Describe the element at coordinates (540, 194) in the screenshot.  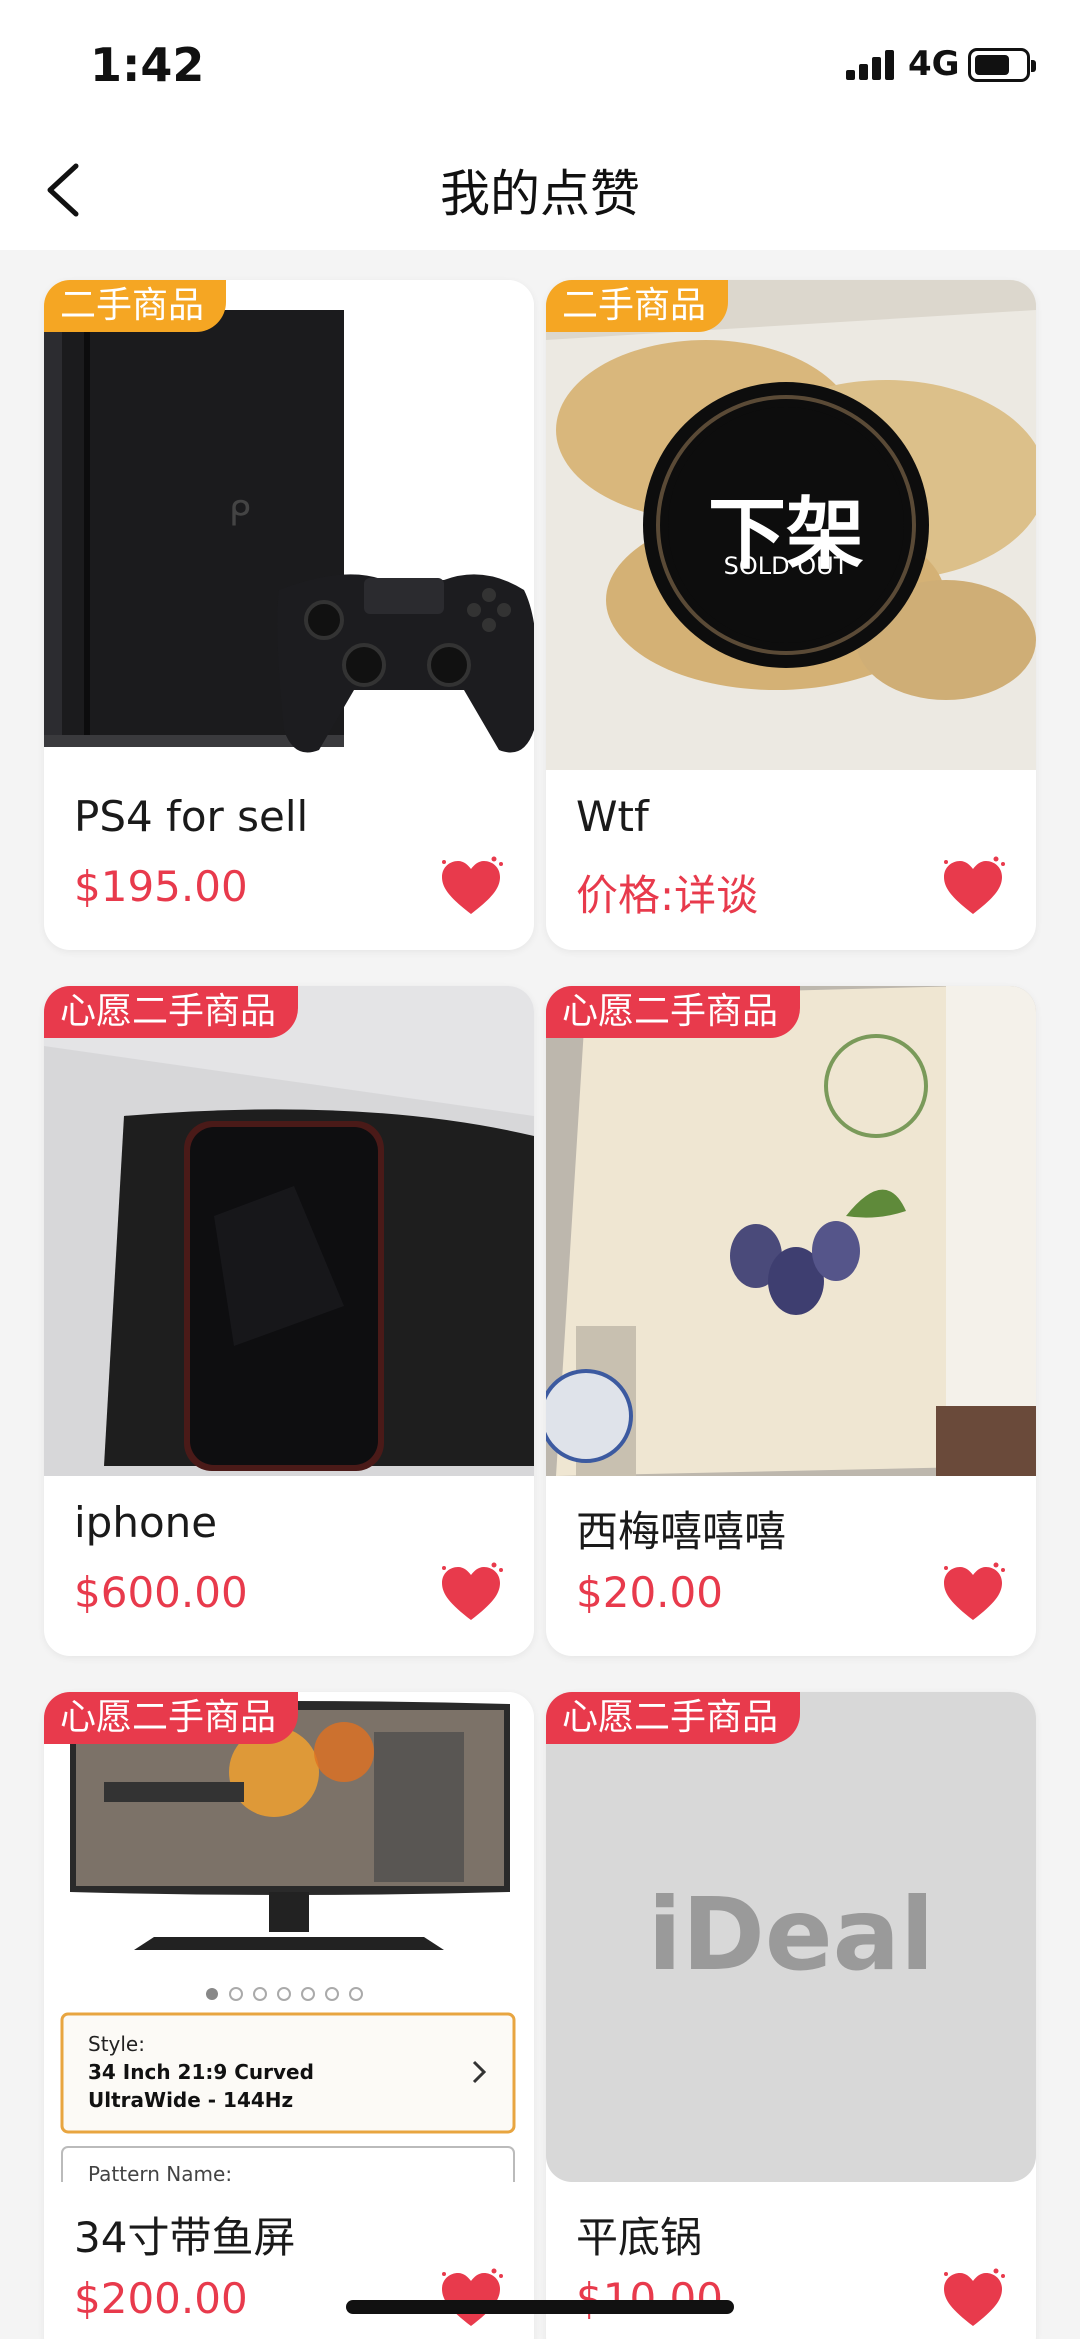
I see `page-title: 我的点赞` at that location.